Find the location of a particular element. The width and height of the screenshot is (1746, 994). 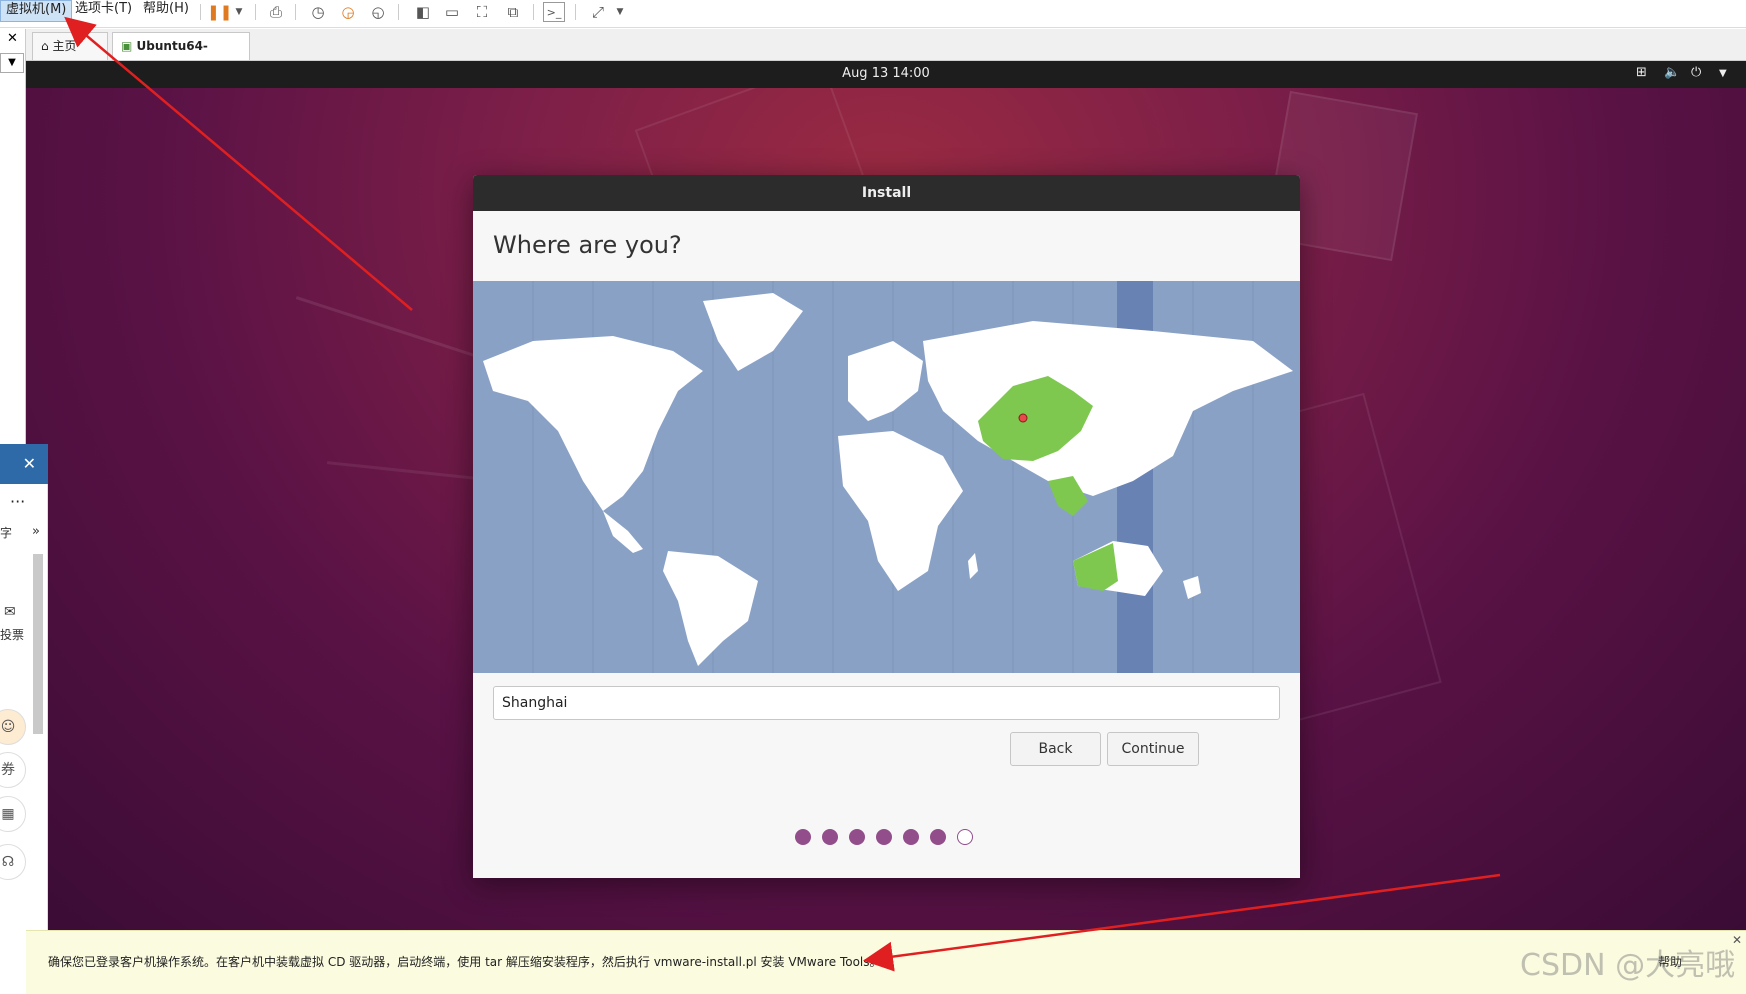

continue-button: Continue is located at coordinates (1153, 749).